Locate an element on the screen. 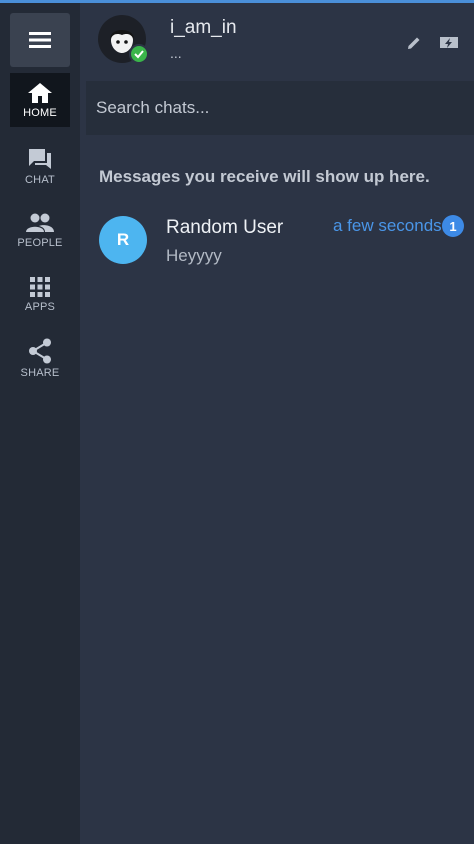 The width and height of the screenshot is (474, 844). online-status-badge is located at coordinates (139, 54).